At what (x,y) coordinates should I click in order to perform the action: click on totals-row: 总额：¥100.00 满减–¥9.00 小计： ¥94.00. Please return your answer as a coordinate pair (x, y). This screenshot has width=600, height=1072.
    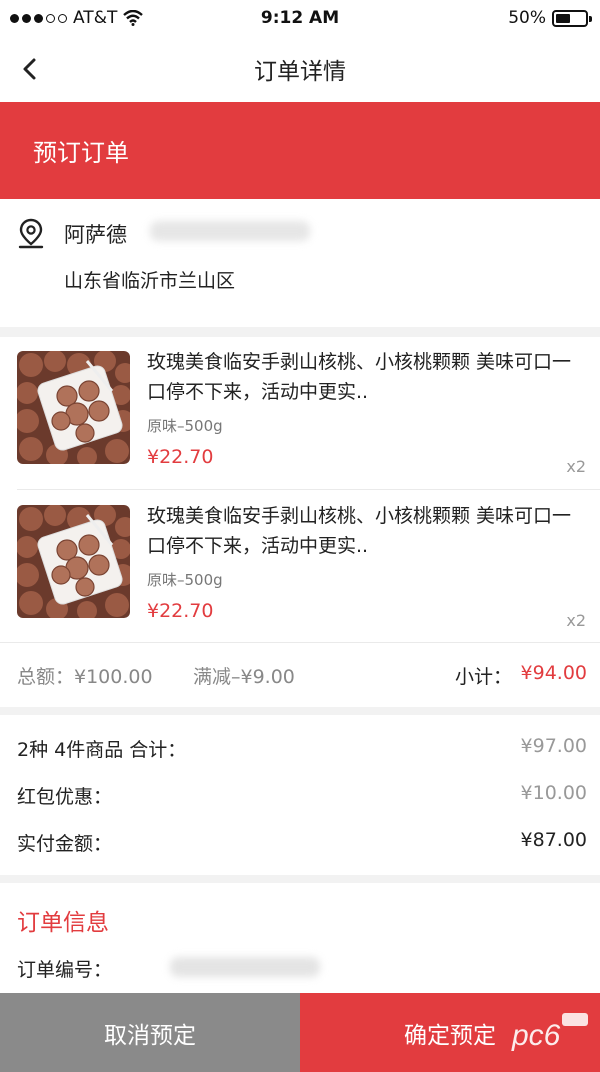
    Looking at the image, I should click on (300, 675).